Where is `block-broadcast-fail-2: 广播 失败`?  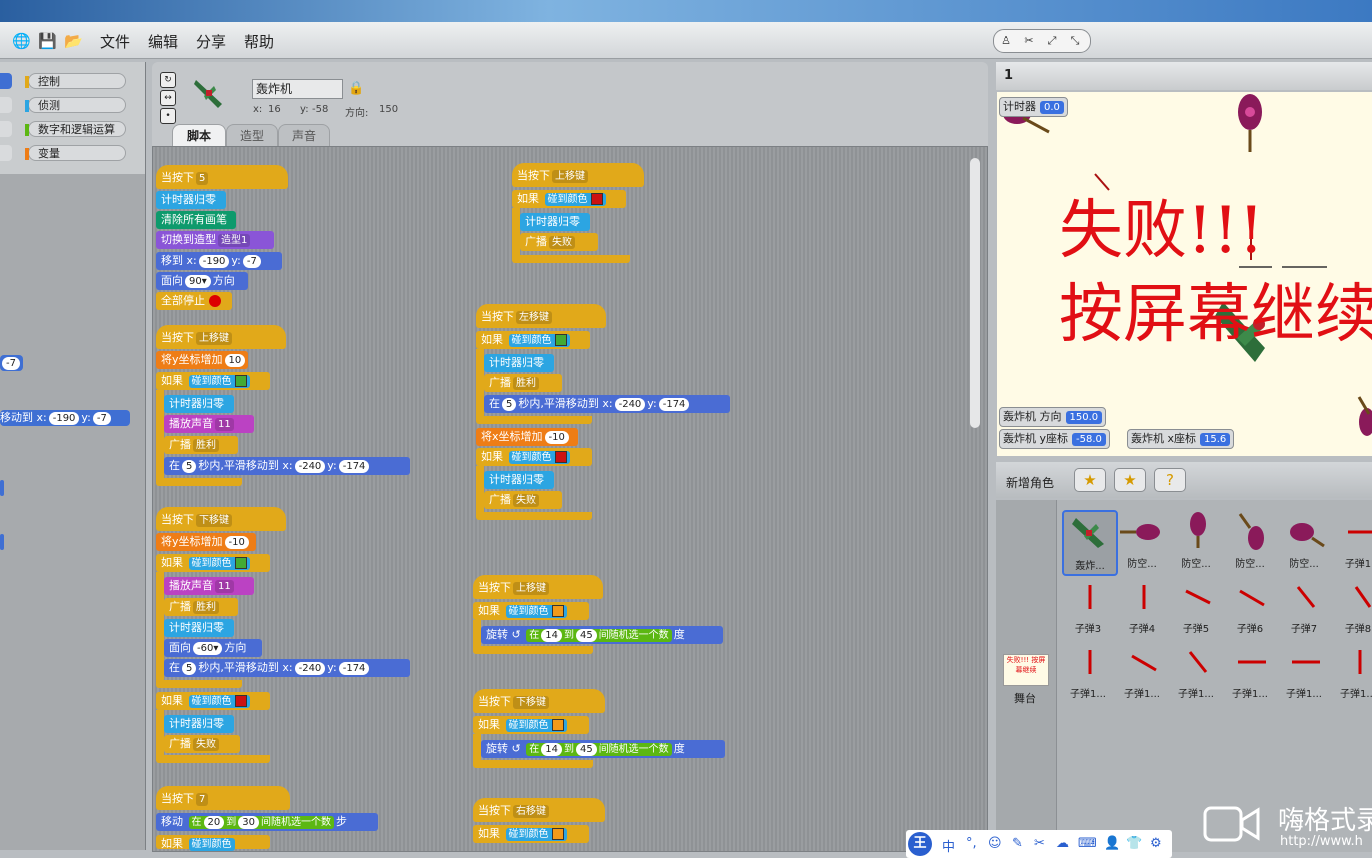 block-broadcast-fail-2: 广播 失败 is located at coordinates (559, 242).